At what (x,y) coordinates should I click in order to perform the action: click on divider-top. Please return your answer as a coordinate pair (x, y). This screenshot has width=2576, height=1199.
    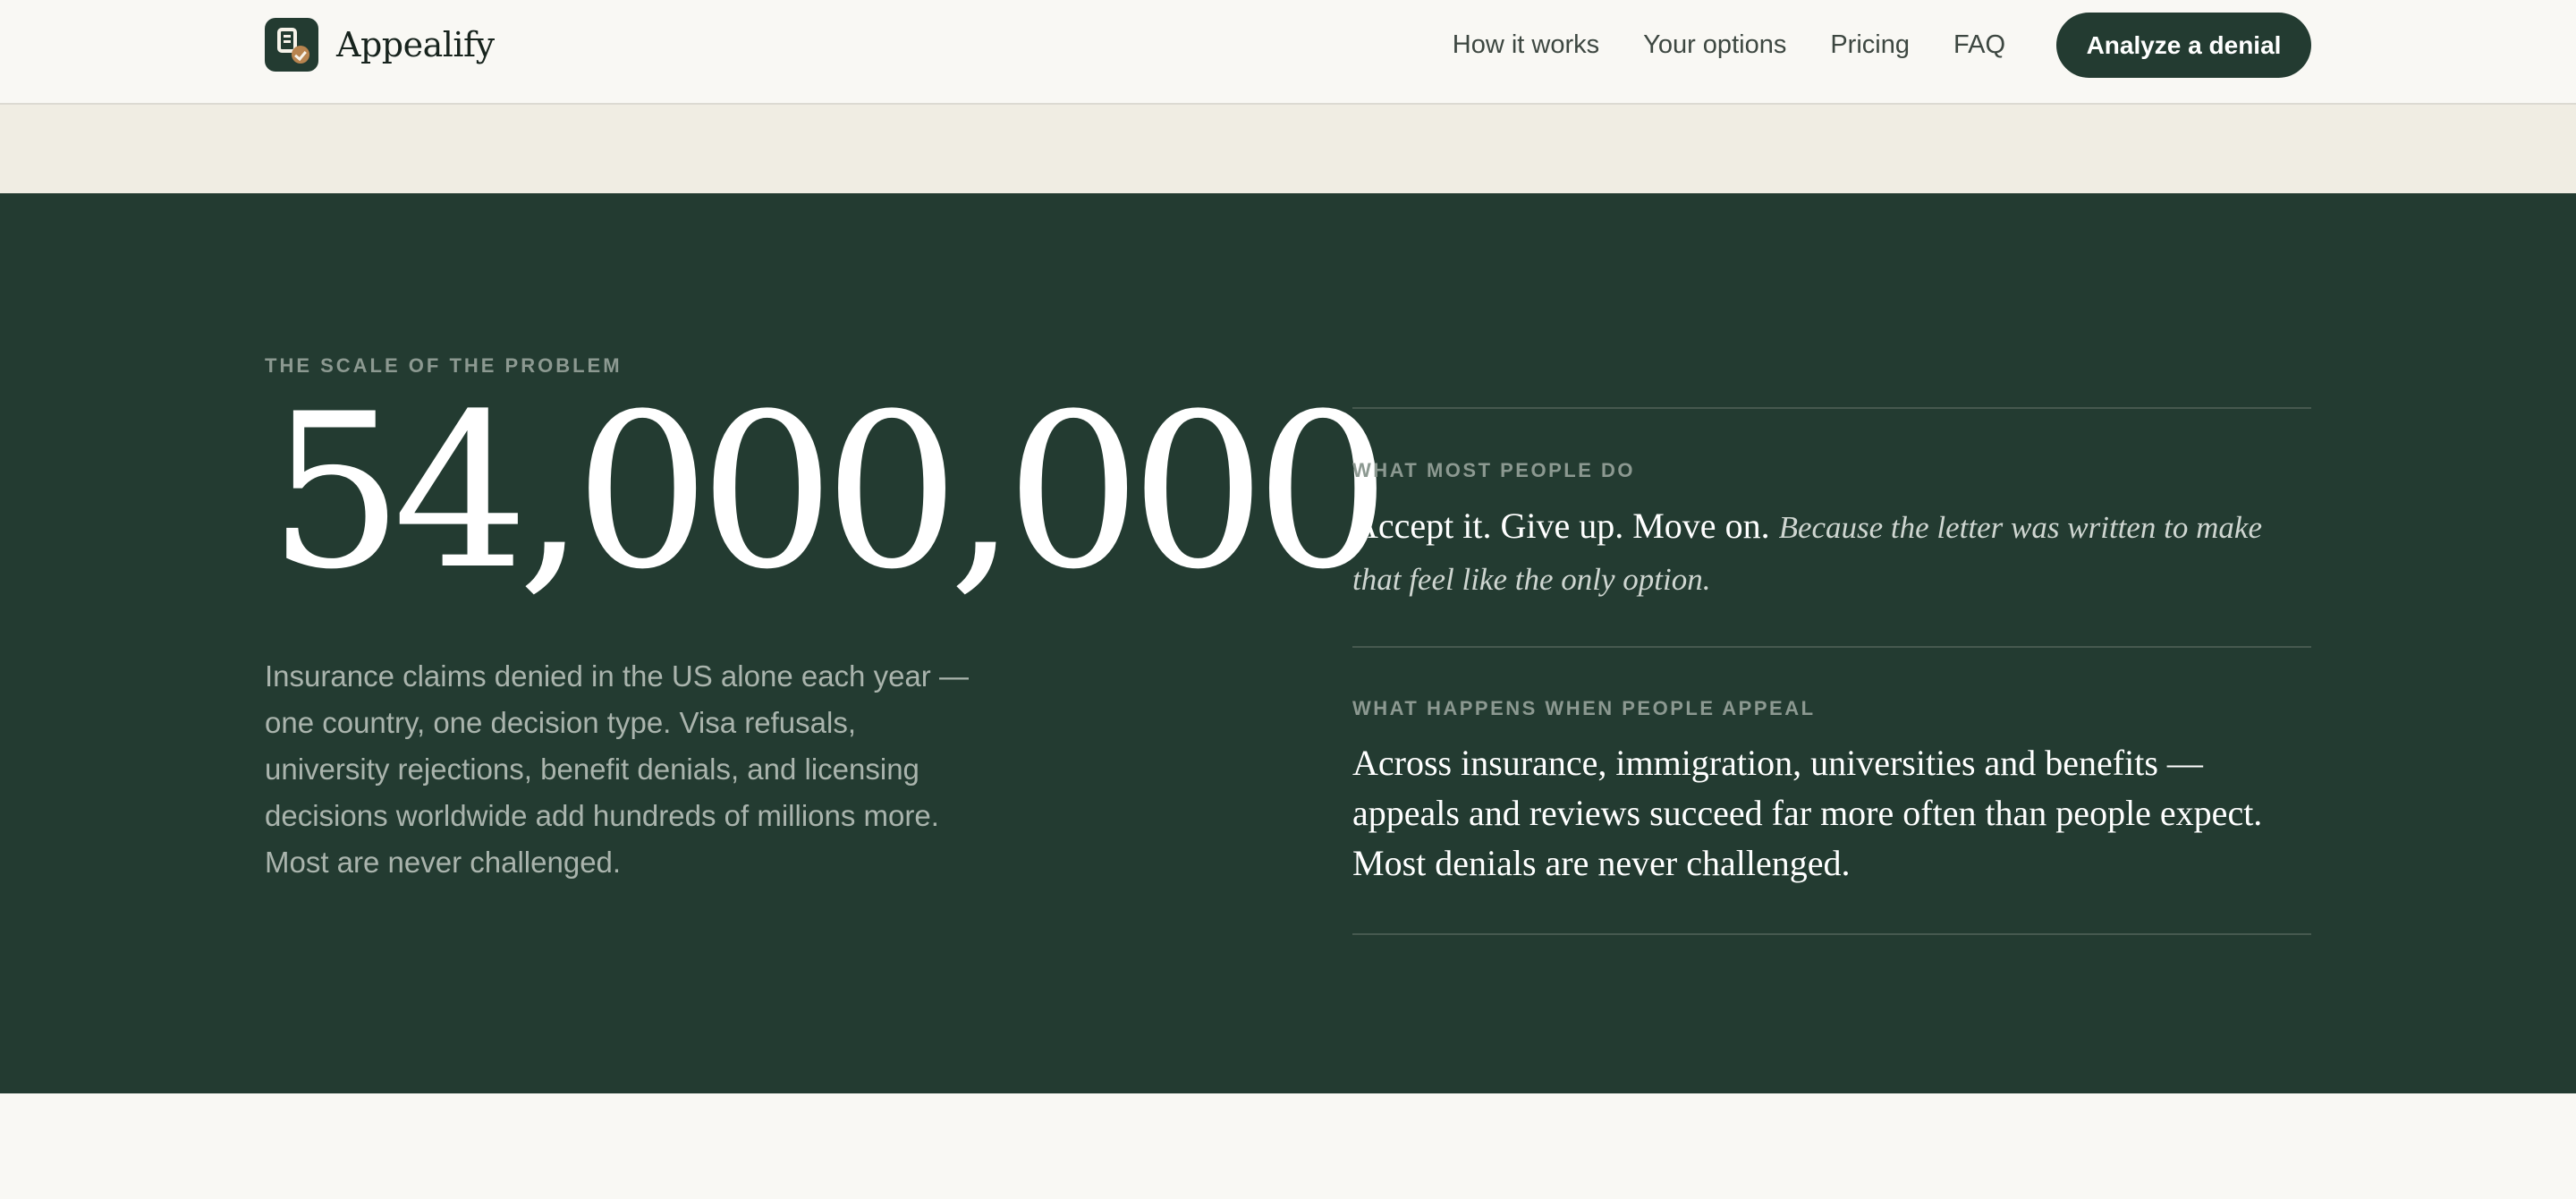
    Looking at the image, I should click on (1831, 408).